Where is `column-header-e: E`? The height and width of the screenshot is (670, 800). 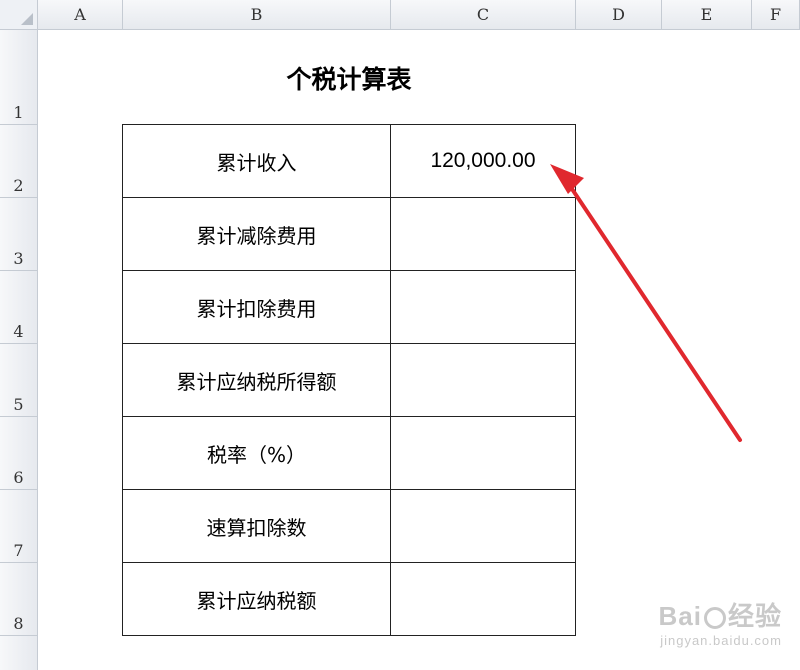
column-header-e: E is located at coordinates (707, 15).